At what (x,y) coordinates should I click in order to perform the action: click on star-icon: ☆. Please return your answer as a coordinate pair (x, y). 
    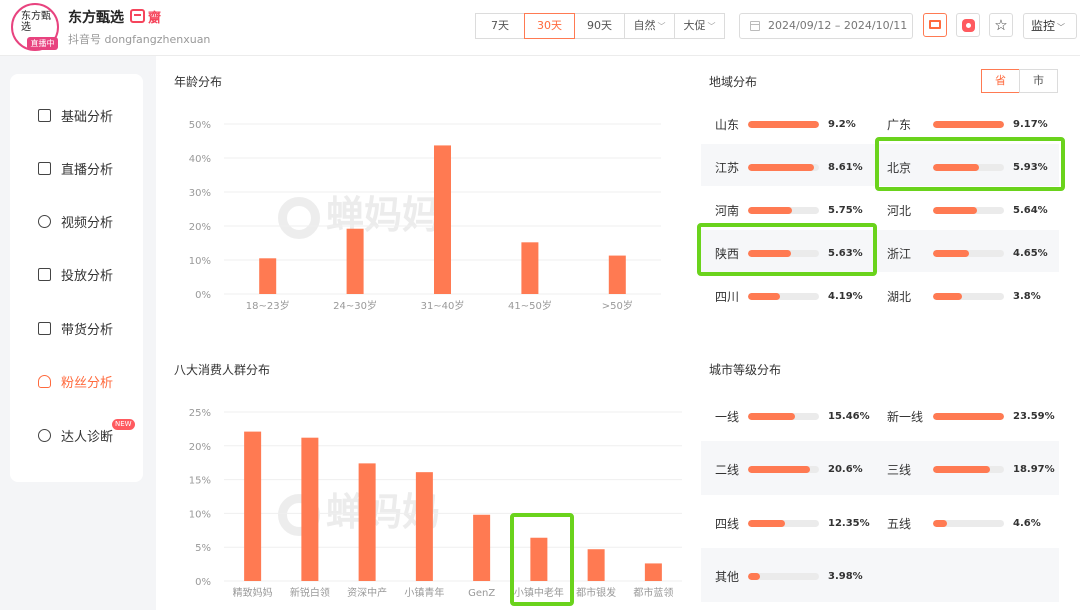
    Looking at the image, I should click on (1001, 25).